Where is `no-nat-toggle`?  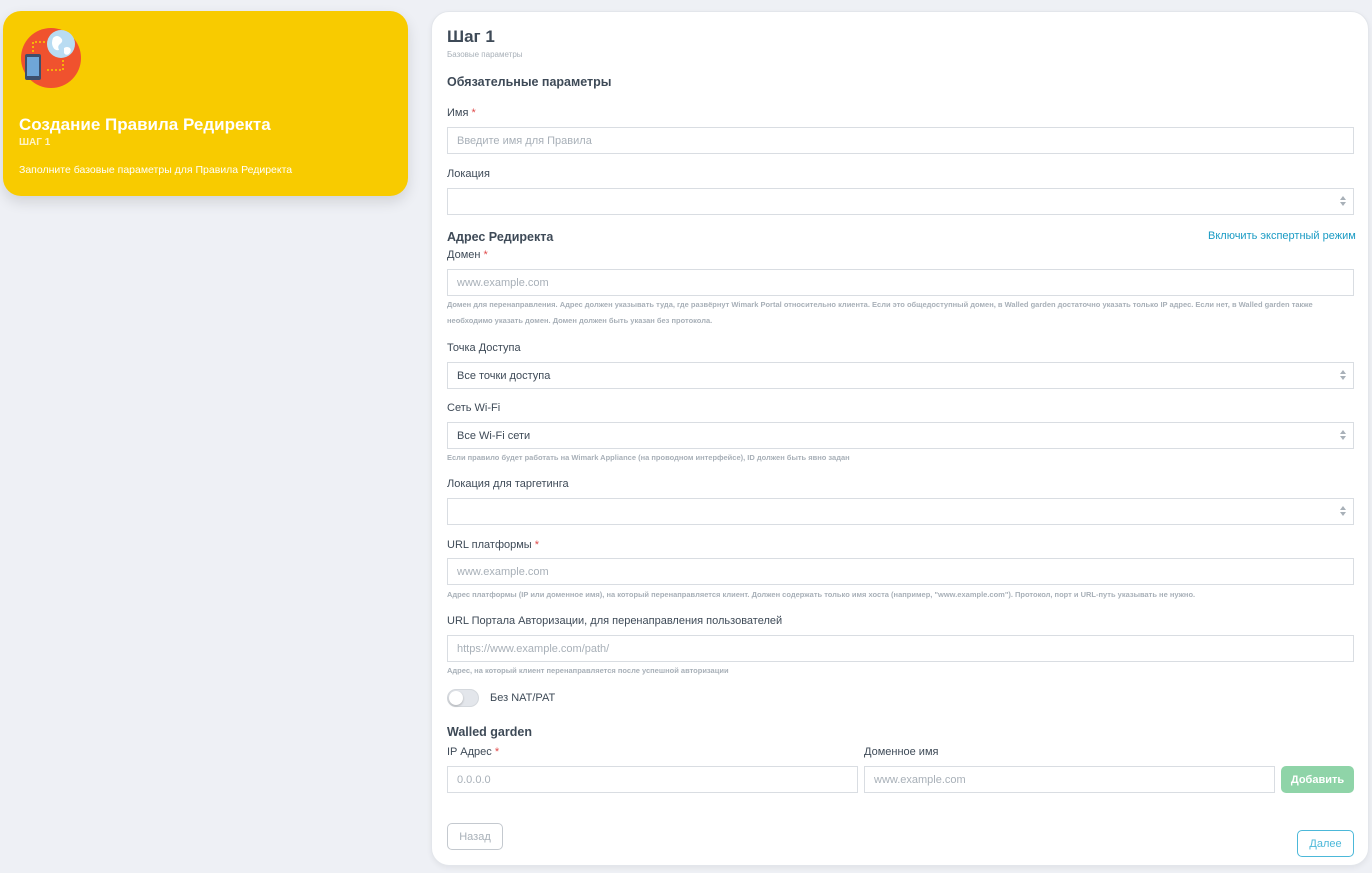 no-nat-toggle is located at coordinates (463, 698).